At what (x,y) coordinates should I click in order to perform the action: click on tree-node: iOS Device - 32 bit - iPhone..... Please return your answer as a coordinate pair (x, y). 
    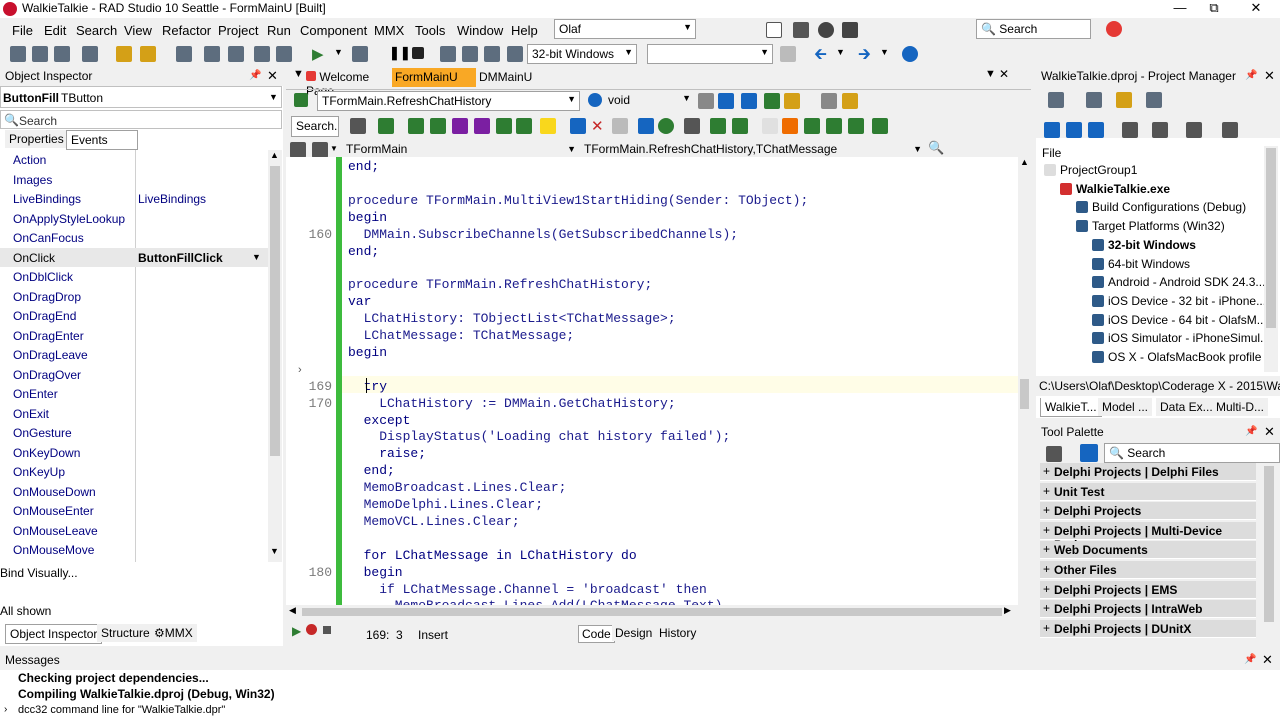
    Looking at the image, I should click on (1180, 301).